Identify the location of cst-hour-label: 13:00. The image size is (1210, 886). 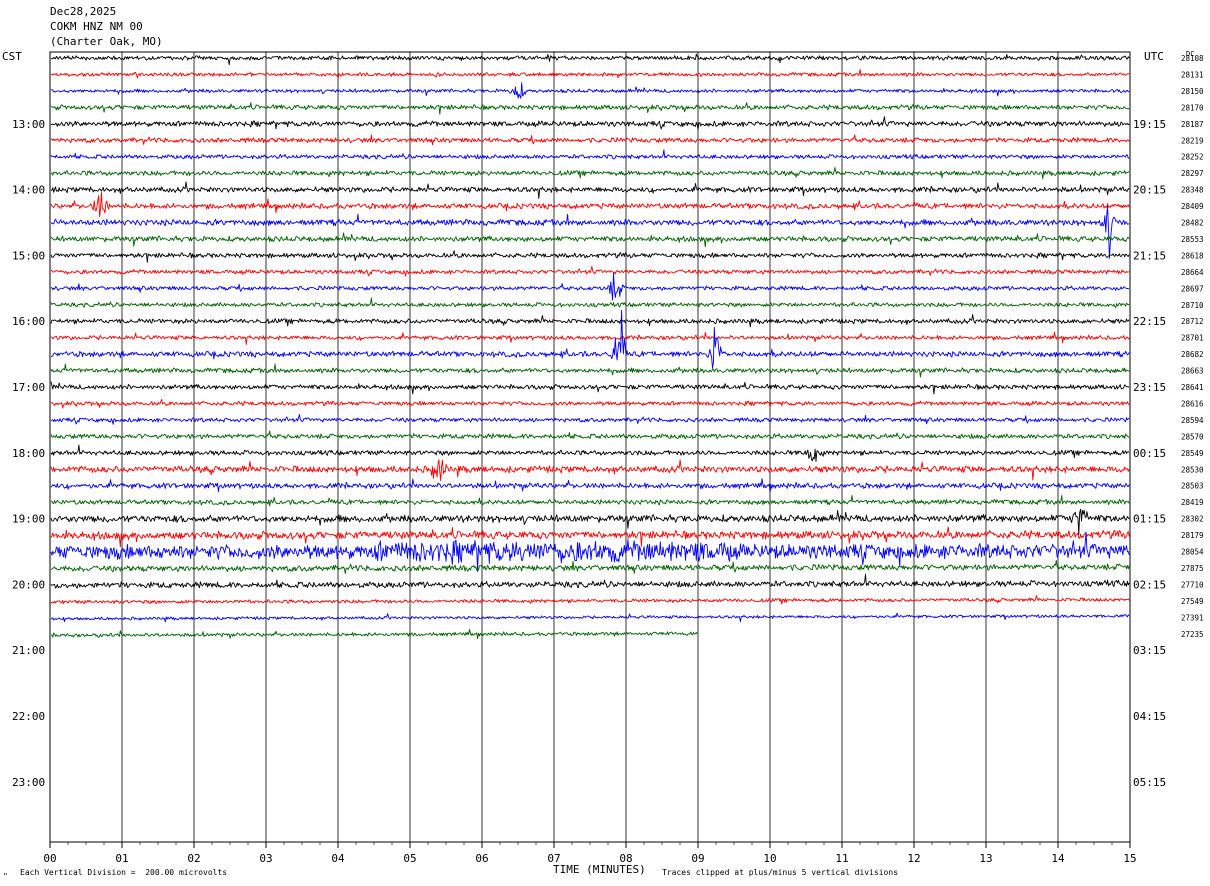
(28, 124).